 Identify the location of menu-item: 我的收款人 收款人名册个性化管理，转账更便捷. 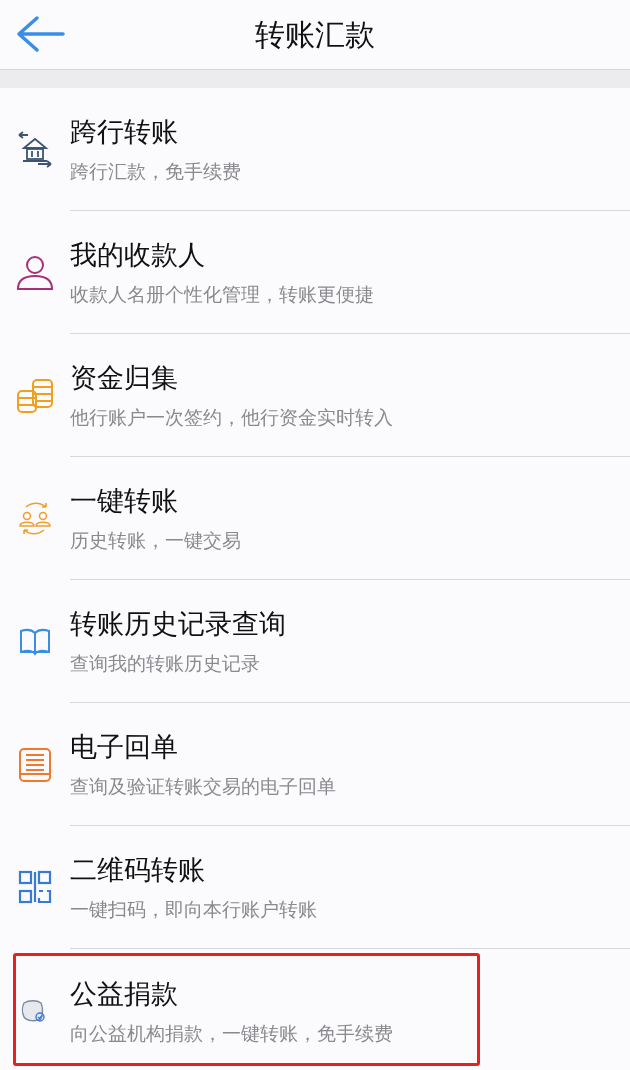
(315, 272).